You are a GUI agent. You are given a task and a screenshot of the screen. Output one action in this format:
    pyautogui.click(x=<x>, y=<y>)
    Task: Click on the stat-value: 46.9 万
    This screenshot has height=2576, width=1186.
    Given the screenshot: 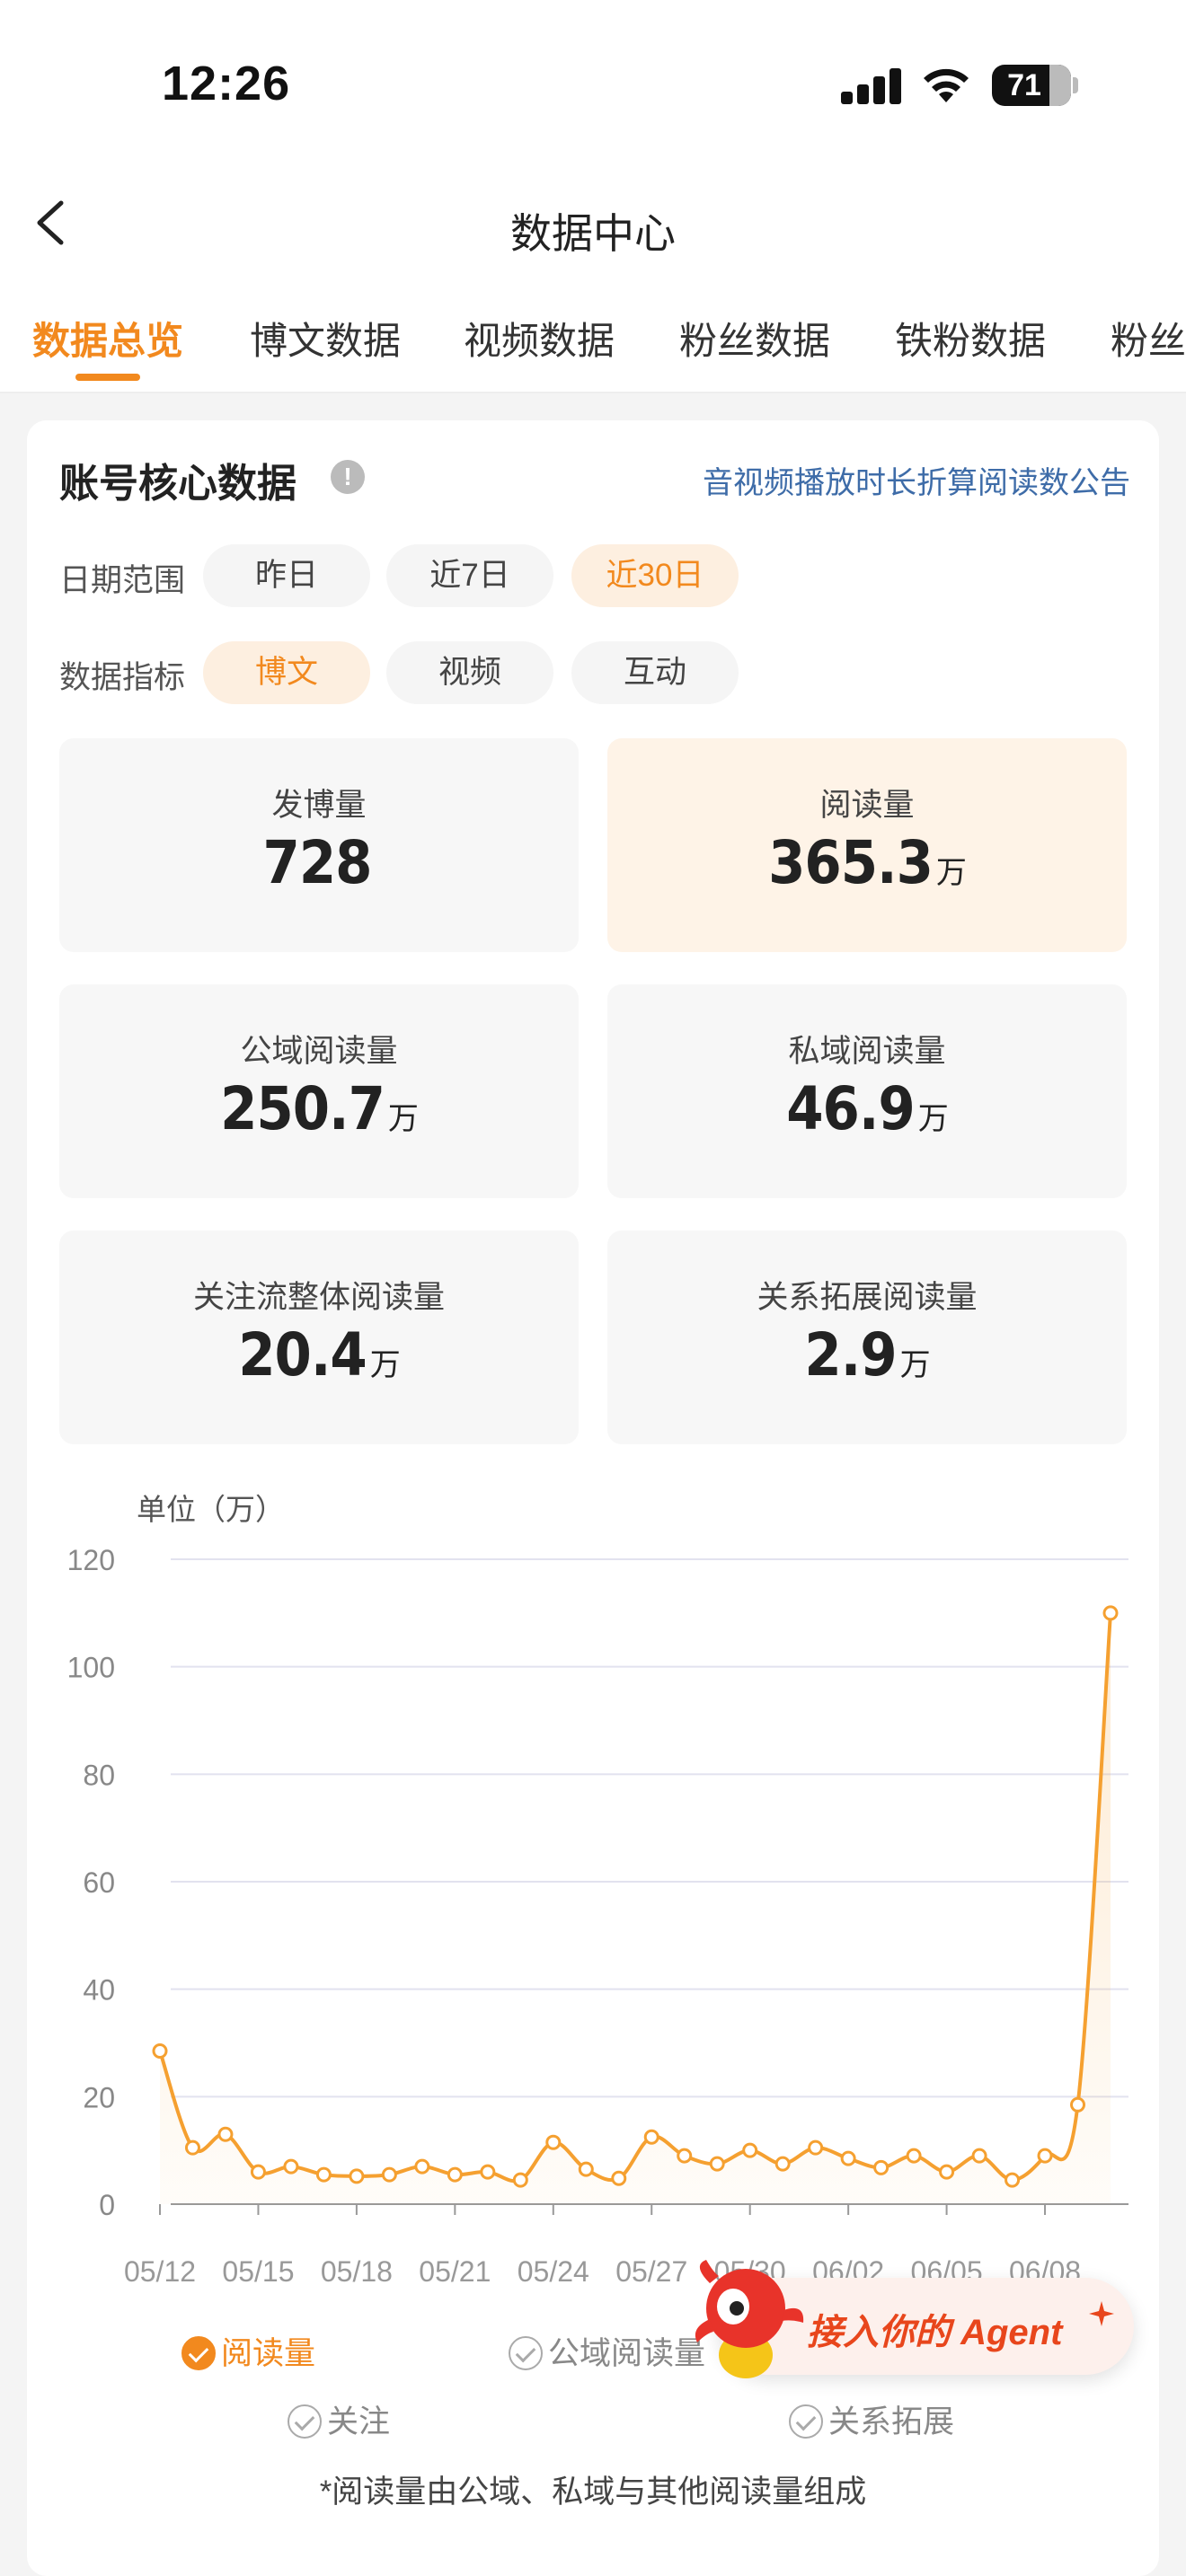 What is the action you would take?
    pyautogui.click(x=867, y=1108)
    